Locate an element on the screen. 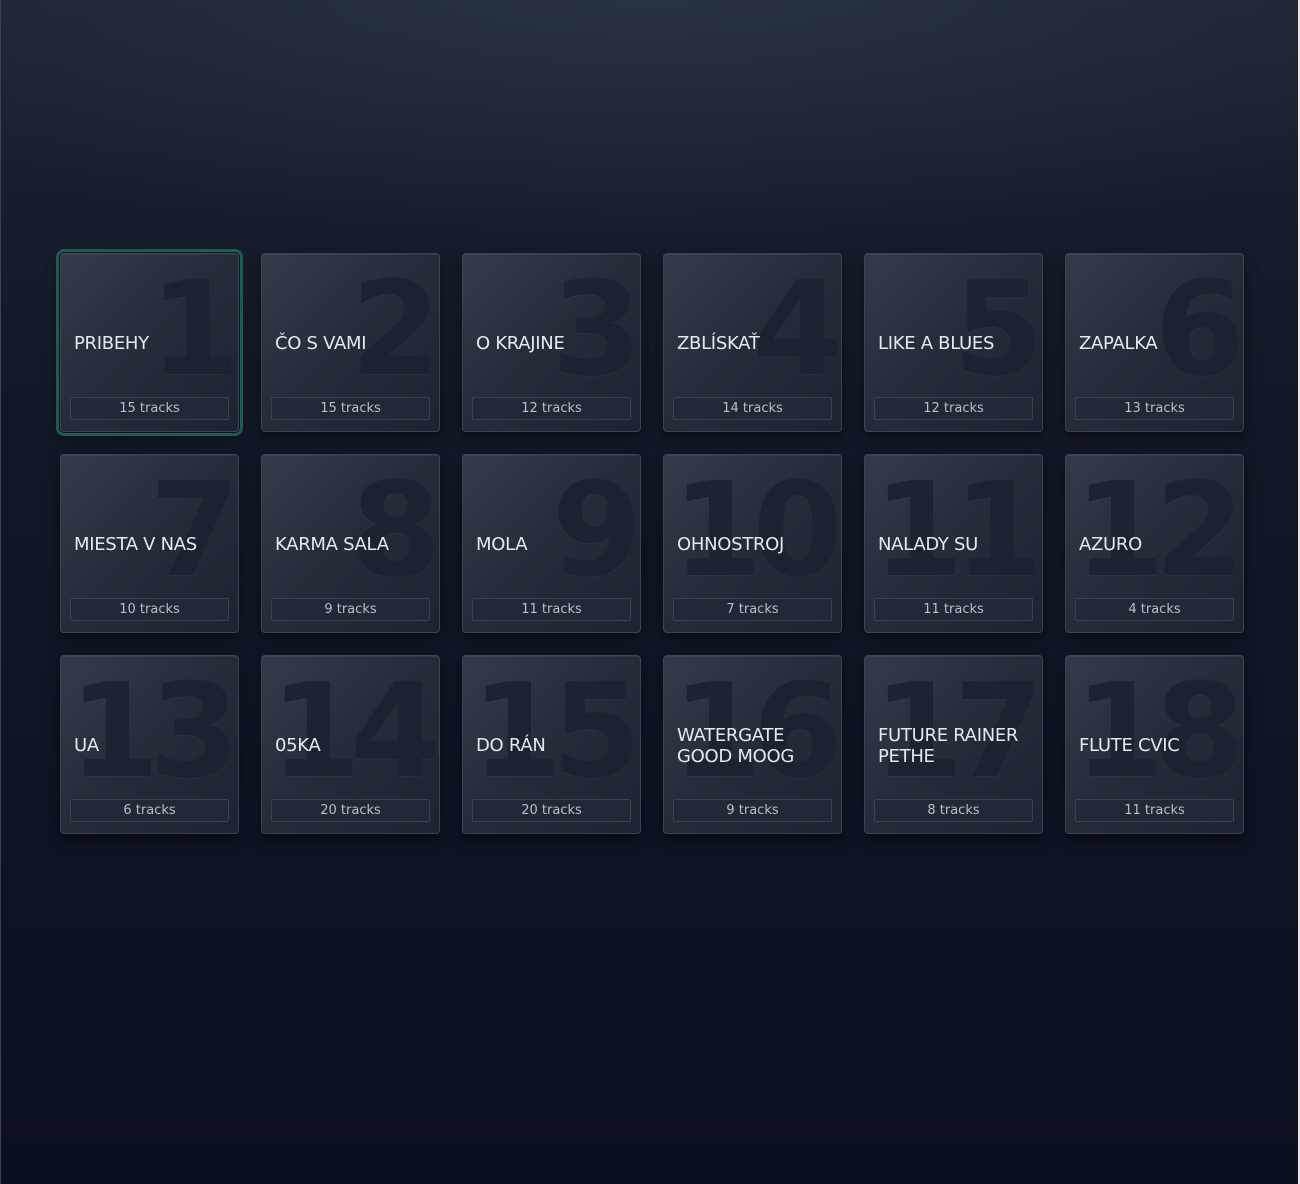 The width and height of the screenshot is (1300, 1184). album-card: 18 FLUTE CVIC 11 tracks is located at coordinates (1154, 744).